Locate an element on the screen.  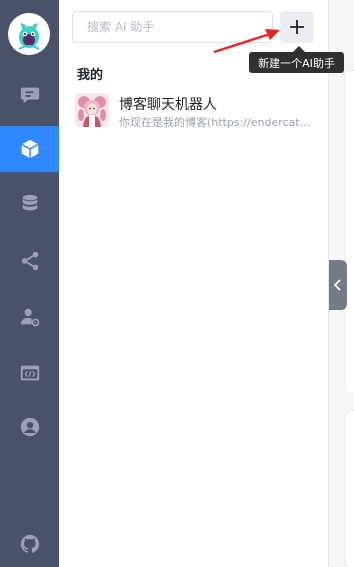
anime-girl-avatar-icon is located at coordinates (92, 110).